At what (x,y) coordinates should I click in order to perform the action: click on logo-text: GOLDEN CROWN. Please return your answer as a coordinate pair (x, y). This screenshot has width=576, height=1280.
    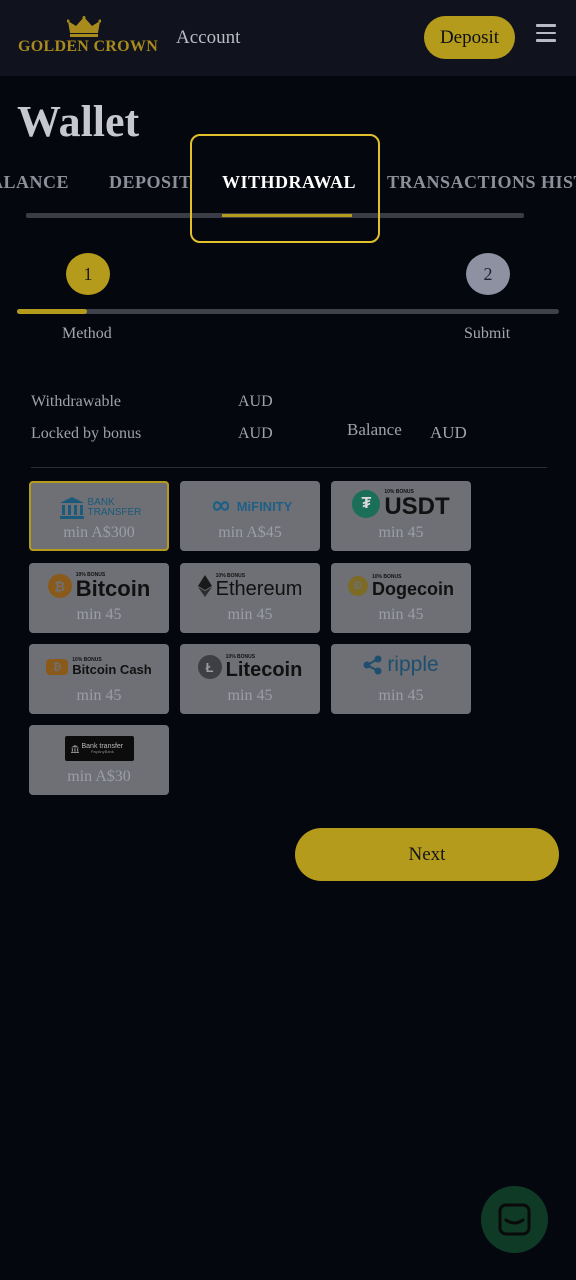
    Looking at the image, I should click on (88, 46).